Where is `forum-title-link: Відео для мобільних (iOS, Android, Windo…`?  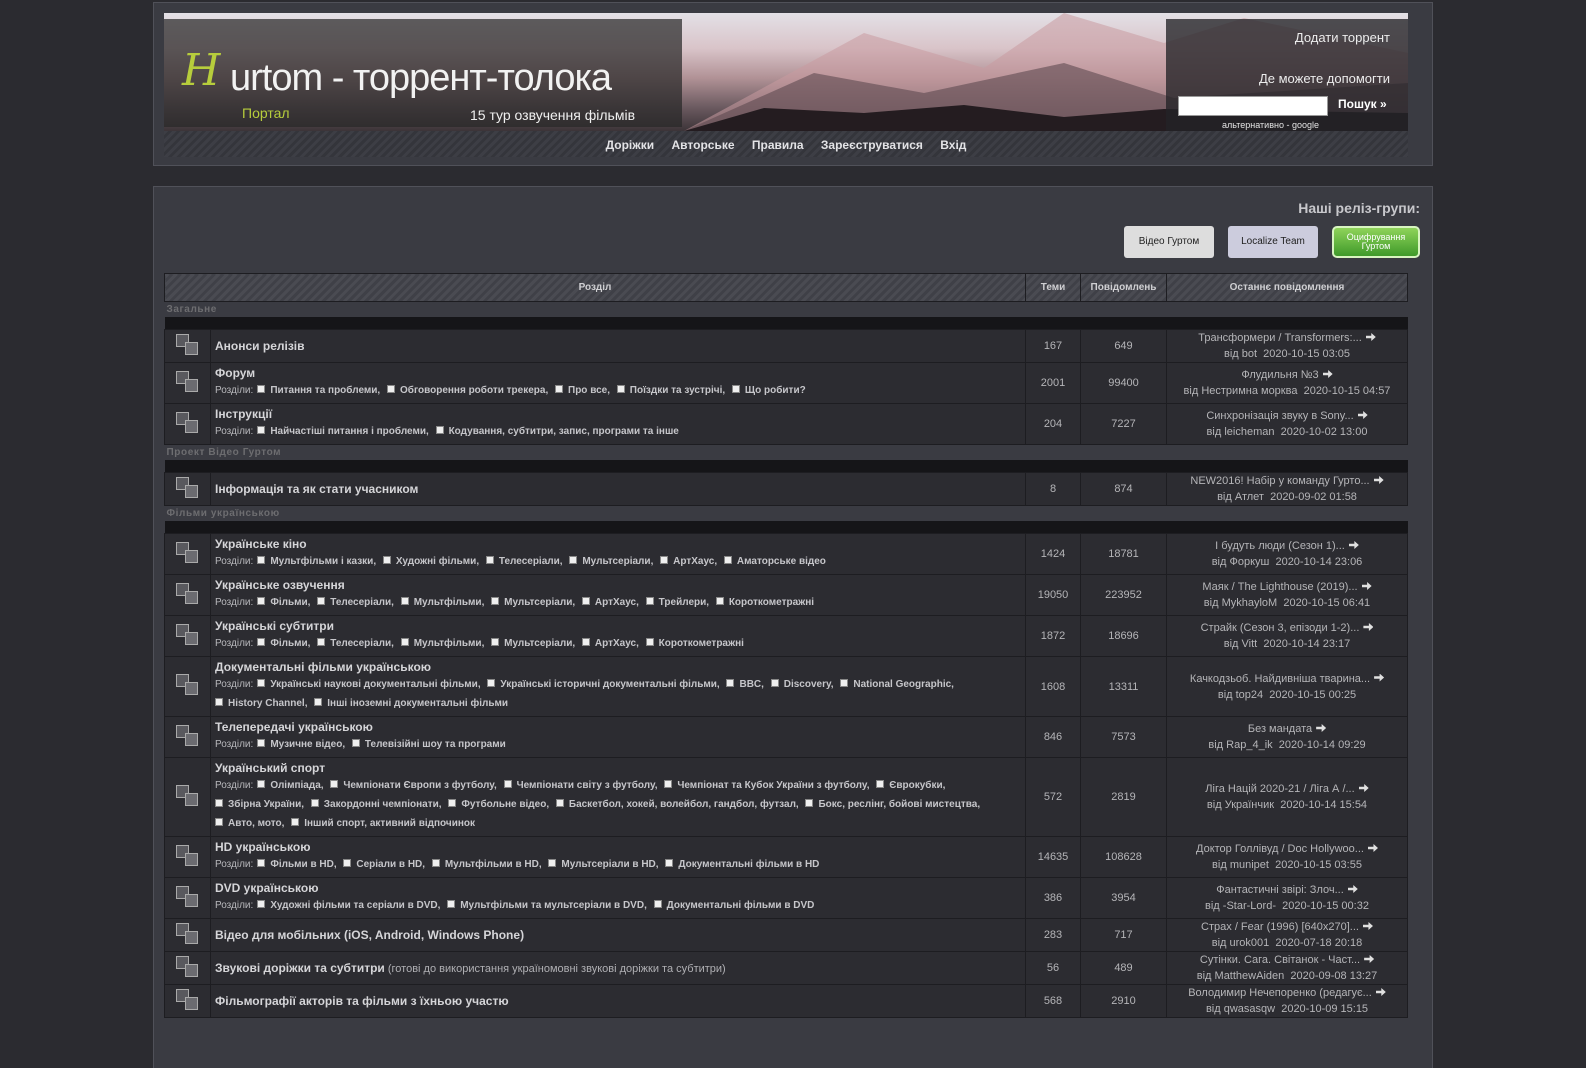 forum-title-link: Відео для мобільних (iOS, Android, Windo… is located at coordinates (369, 935).